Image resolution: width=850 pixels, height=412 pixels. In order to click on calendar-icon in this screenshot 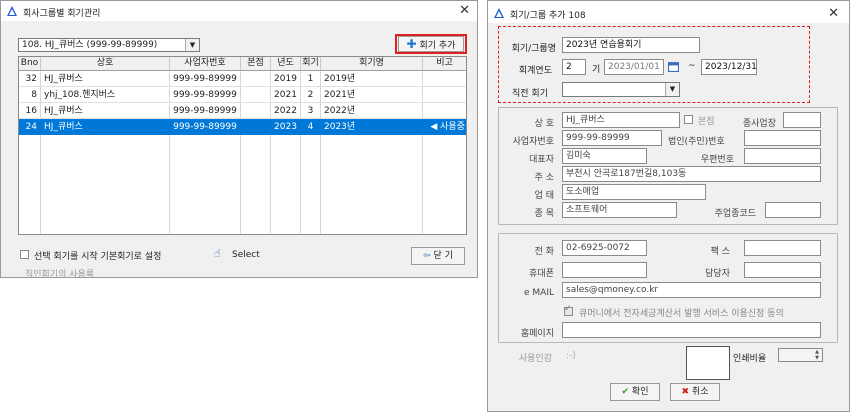, I will do `click(673, 66)`.